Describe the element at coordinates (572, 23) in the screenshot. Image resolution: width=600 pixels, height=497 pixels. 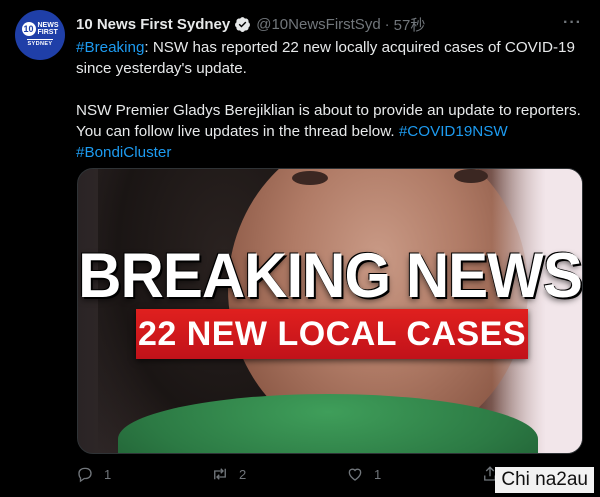
I see `more-icon: ···` at that location.